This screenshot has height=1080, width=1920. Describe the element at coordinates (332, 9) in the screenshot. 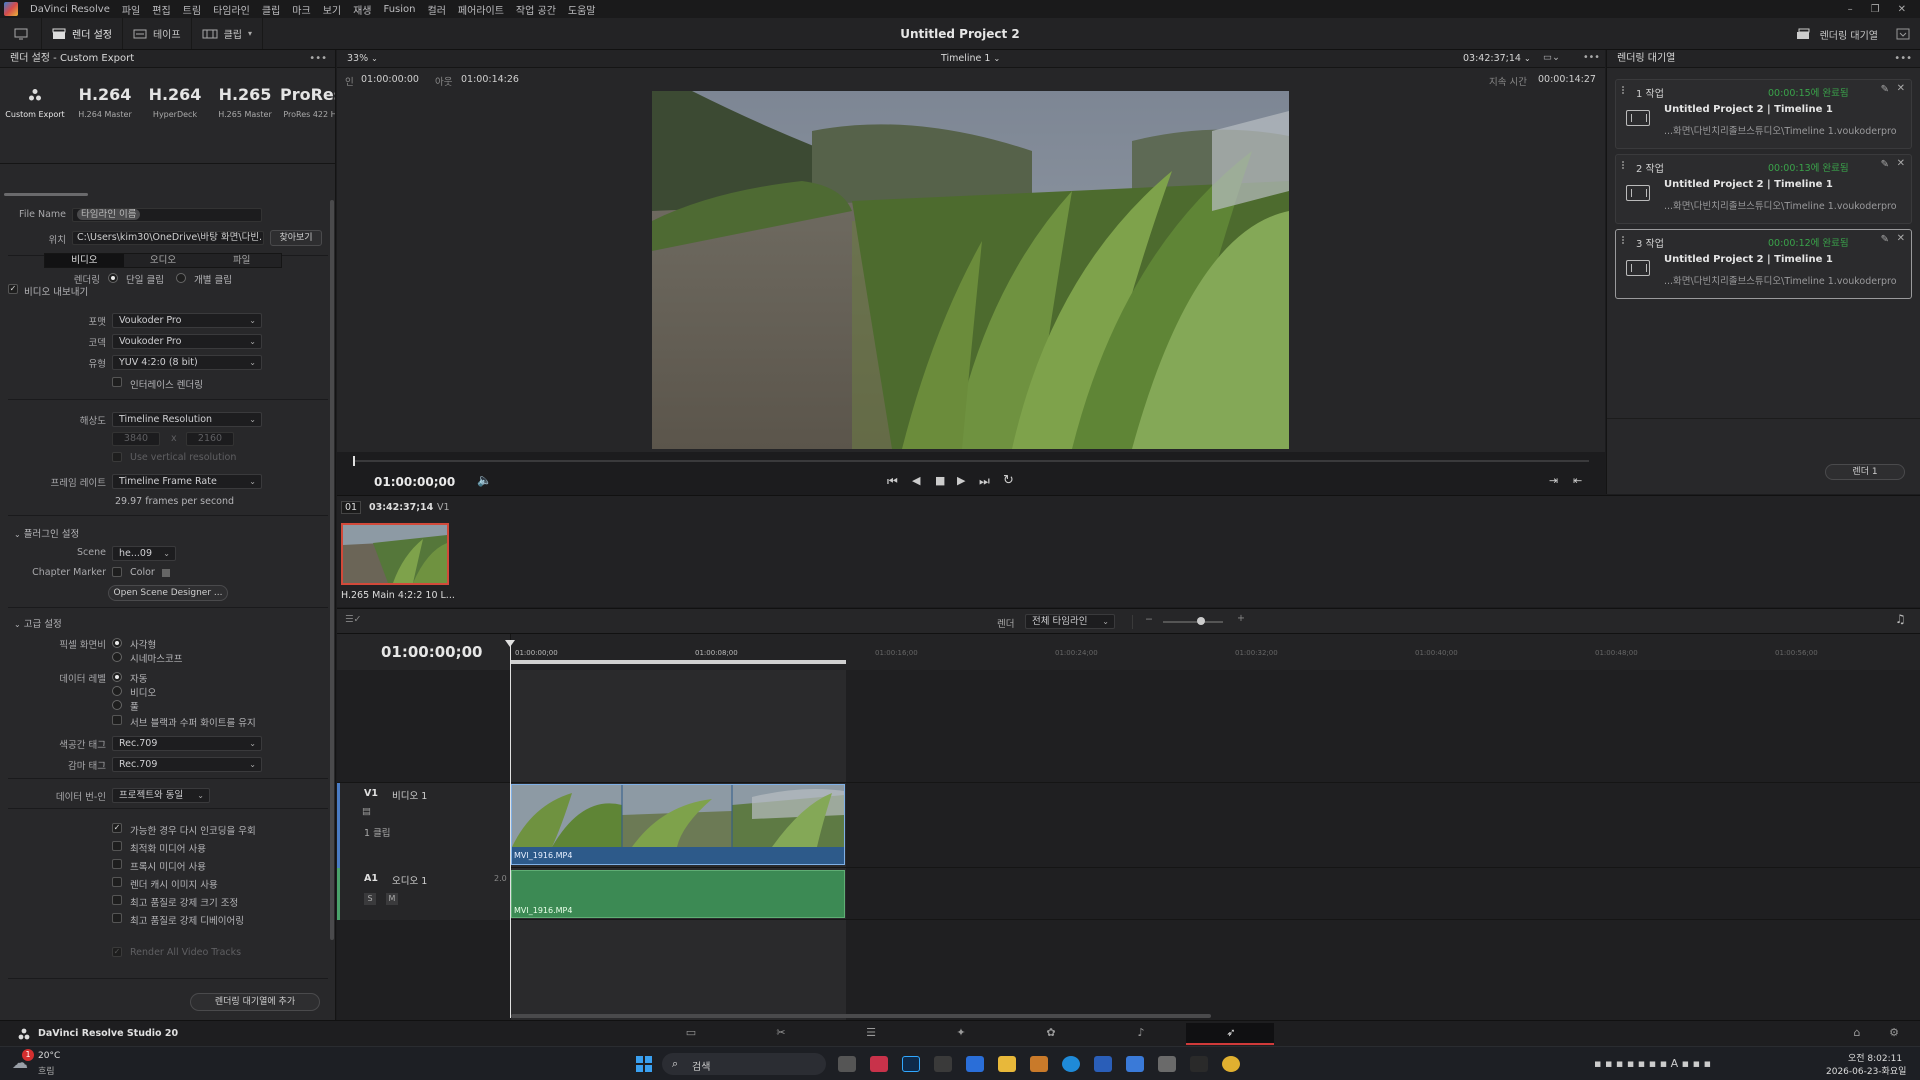

I see `menu-view: 보기` at that location.